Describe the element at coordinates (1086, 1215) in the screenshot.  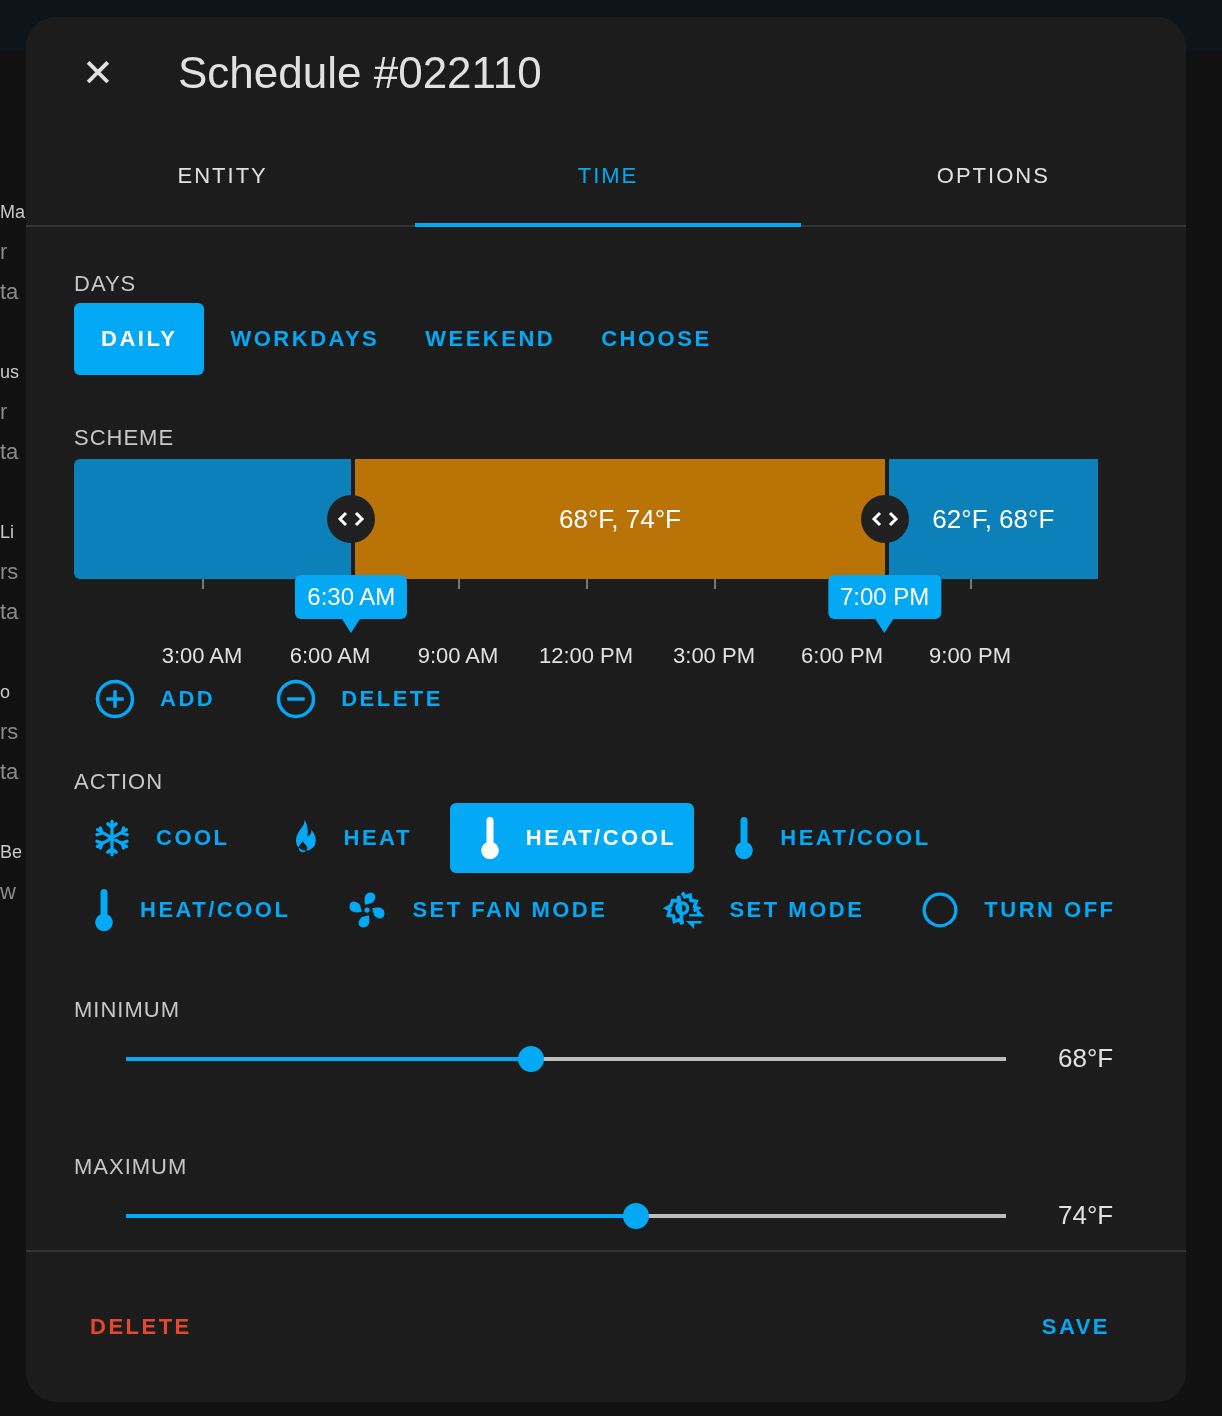
I see `slider-value: 74°F` at that location.